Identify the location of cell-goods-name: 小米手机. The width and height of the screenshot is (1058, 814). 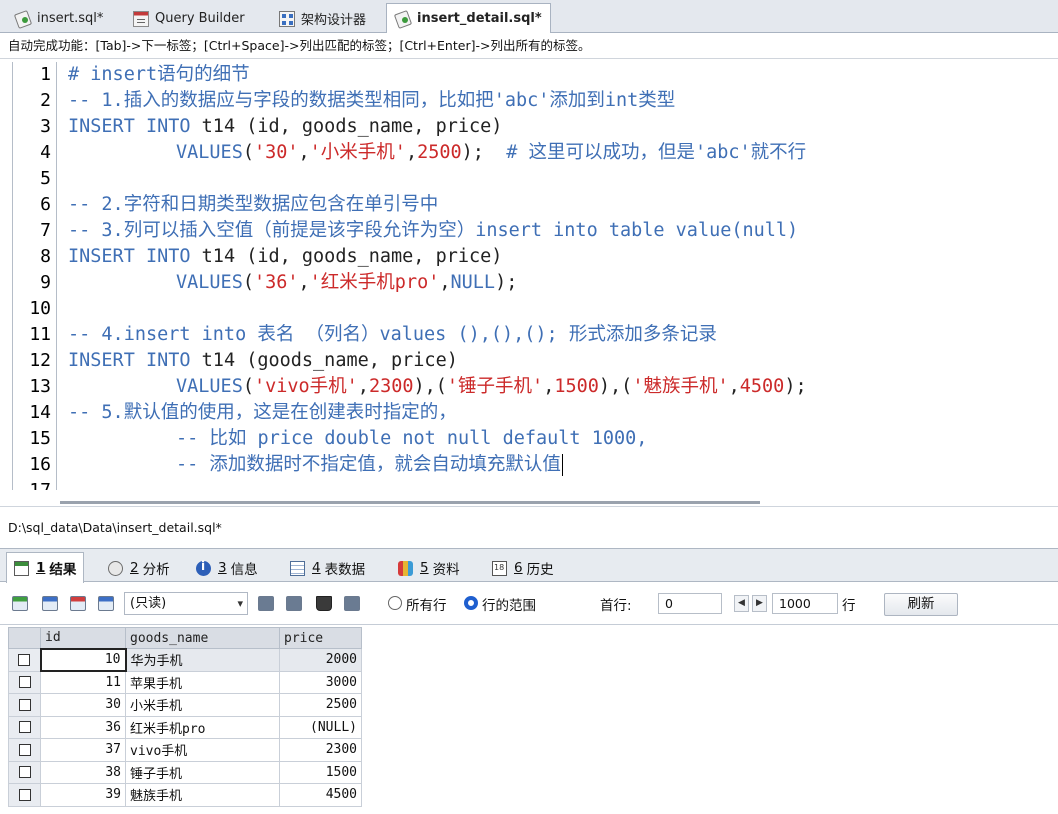
(202, 705).